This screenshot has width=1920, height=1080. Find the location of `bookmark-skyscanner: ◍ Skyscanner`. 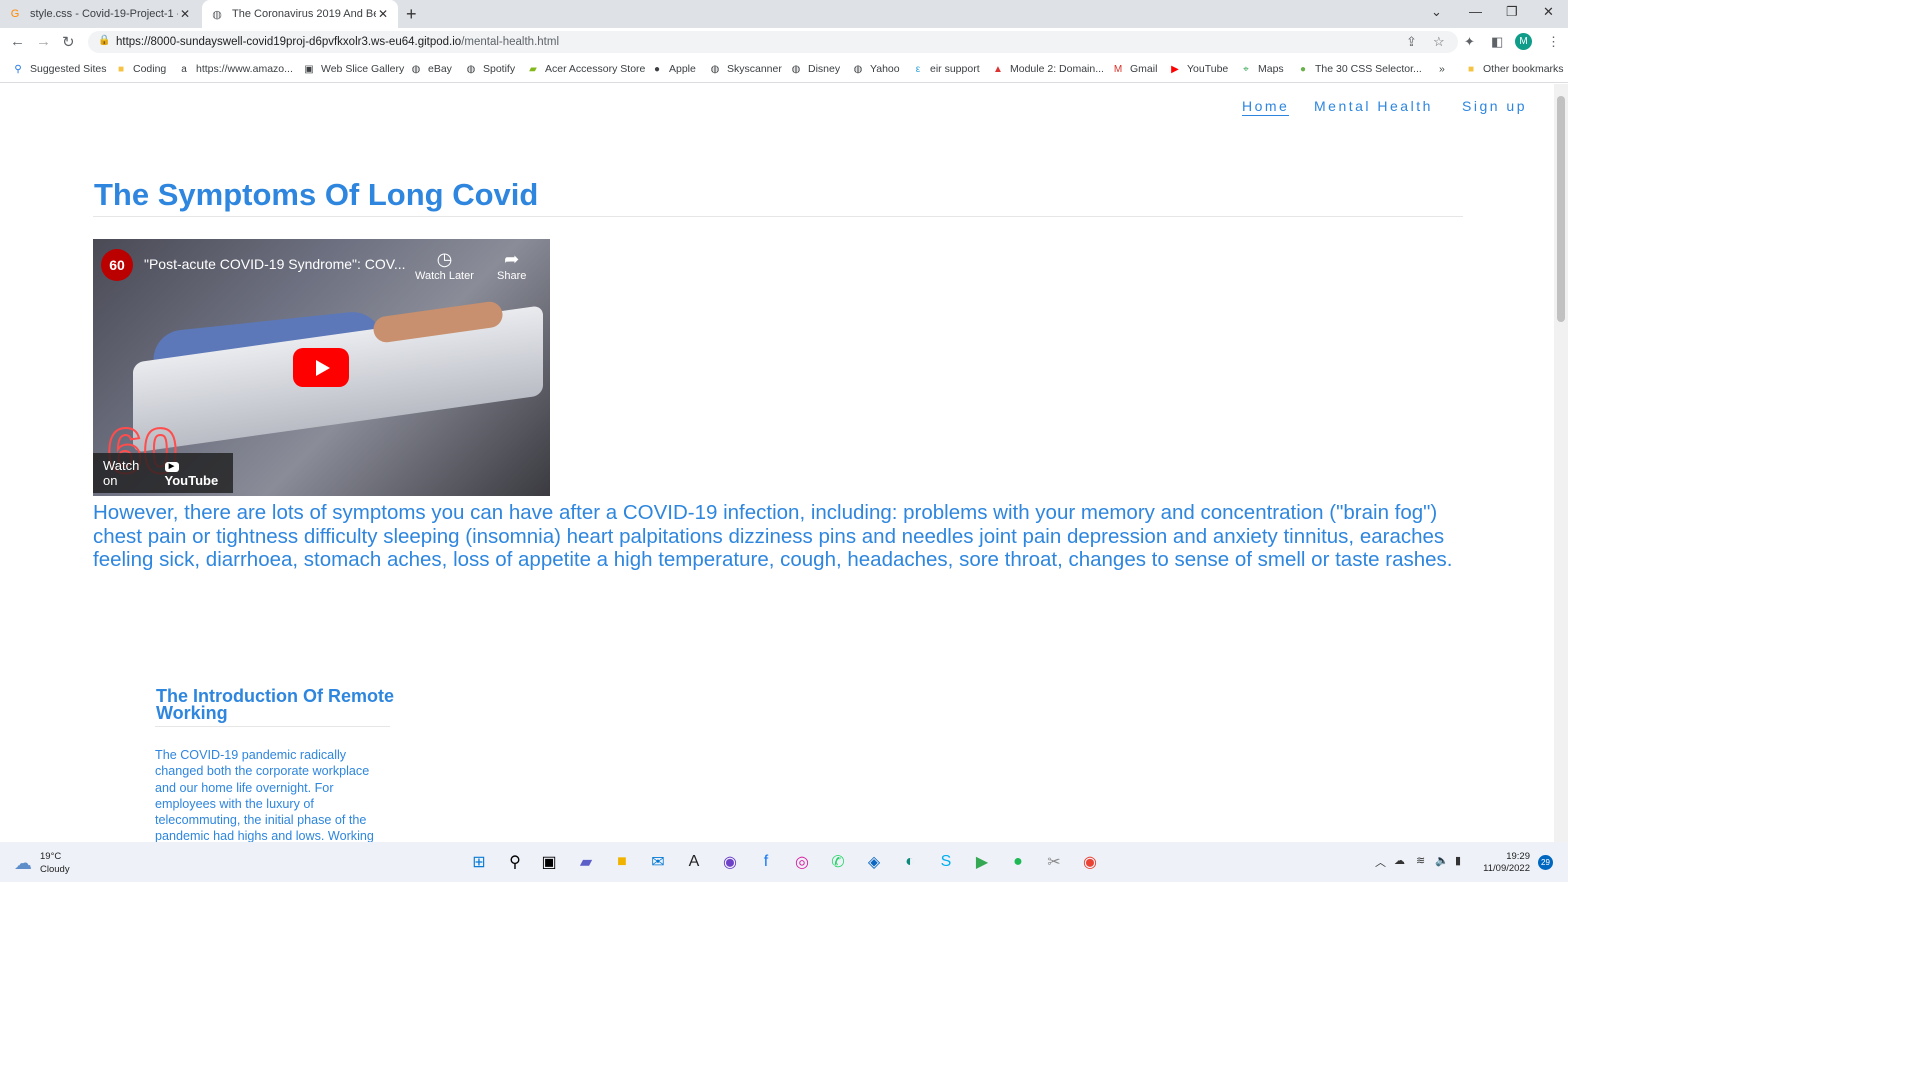

bookmark-skyscanner: ◍ Skyscanner is located at coordinates (745, 69).